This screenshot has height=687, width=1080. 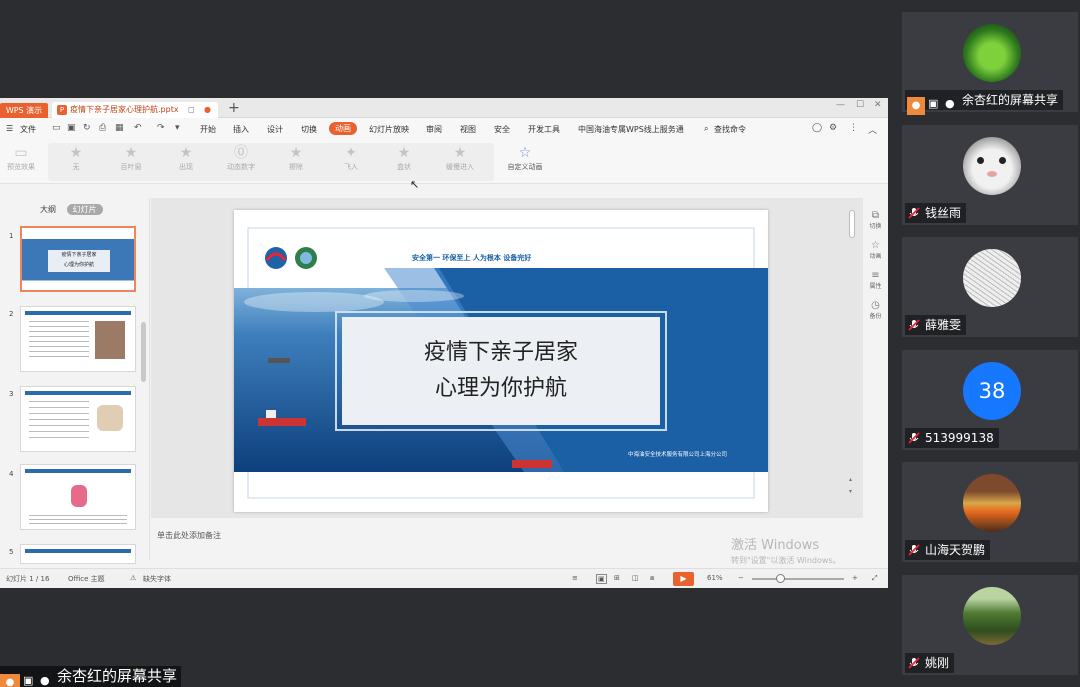 I want to click on tab-developer: 开发工具, so click(x=544, y=129).